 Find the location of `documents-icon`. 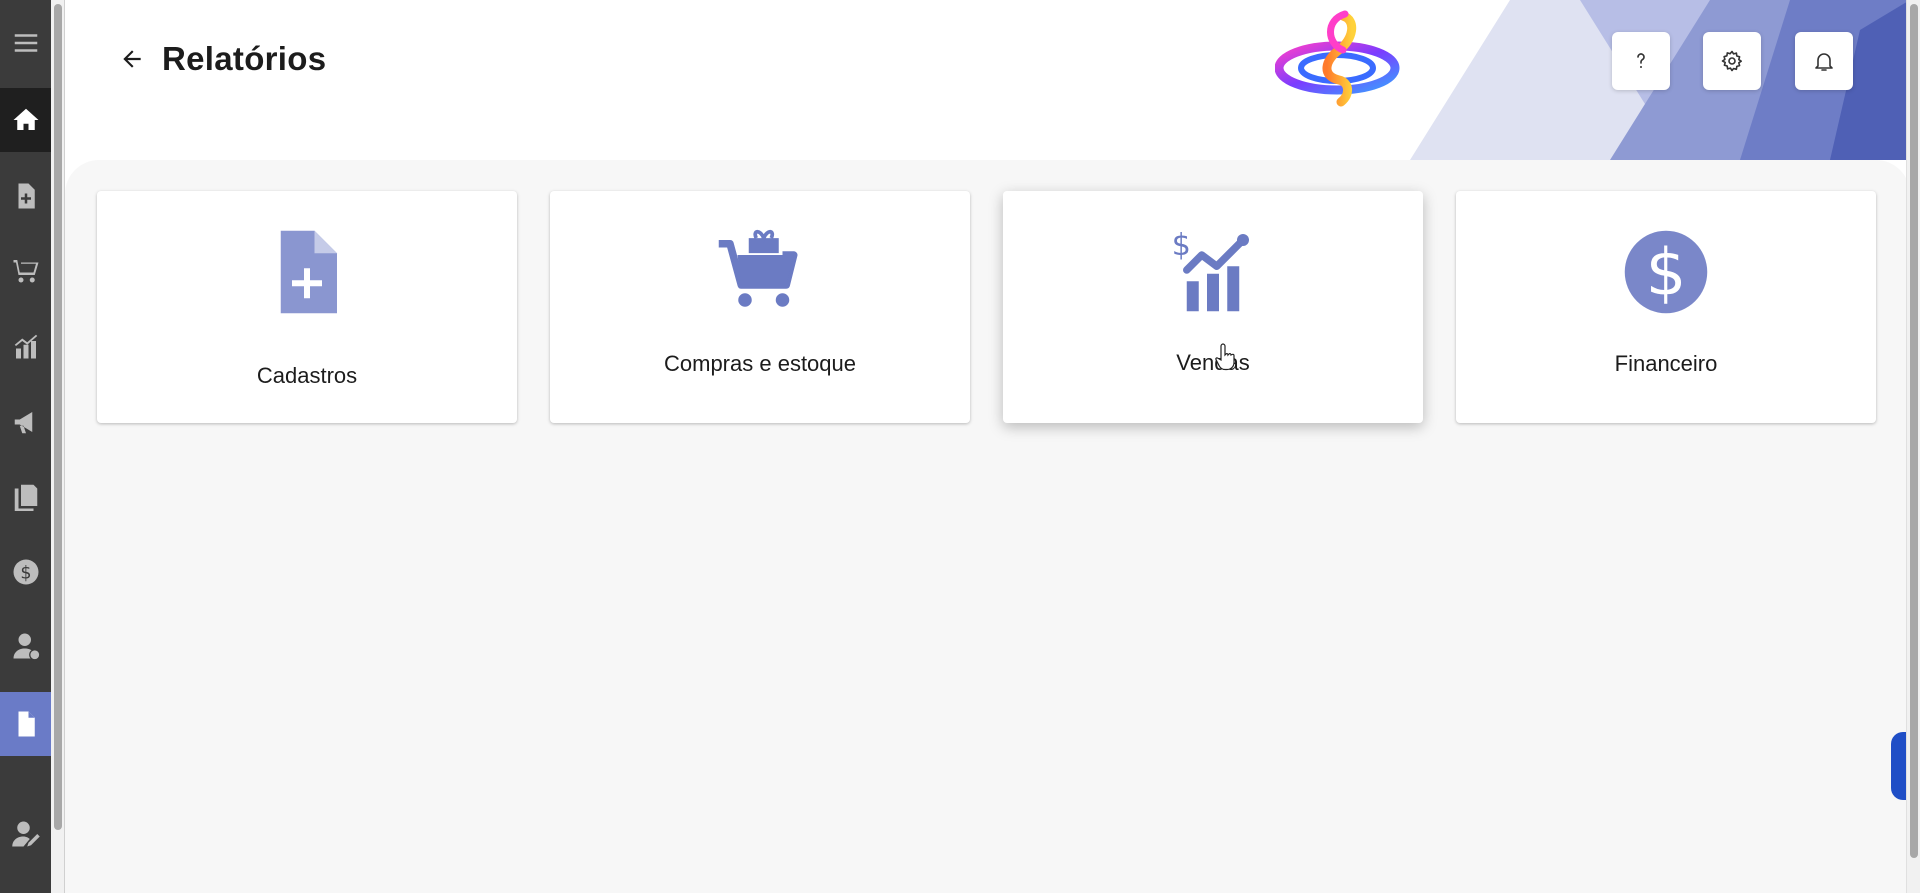

documents-icon is located at coordinates (25, 497).